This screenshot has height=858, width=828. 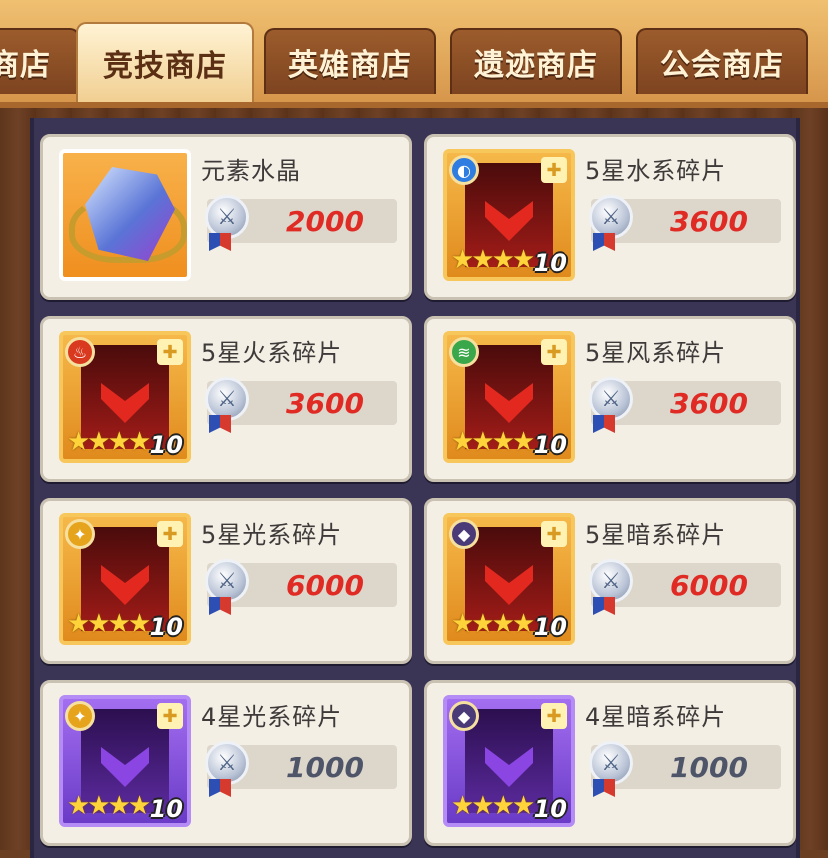 I want to click on tab-label: 公会商店, so click(x=722, y=65).